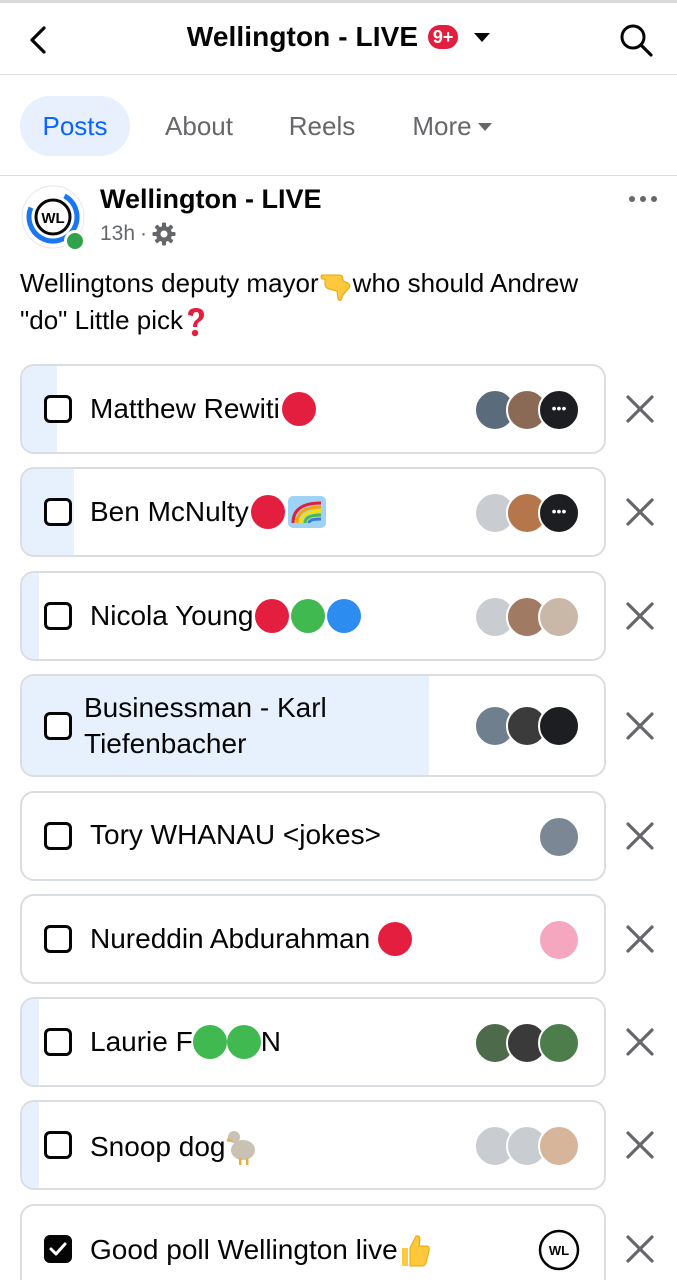 This screenshot has width=677, height=1280. What do you see at coordinates (158, 1146) in the screenshot?
I see `poll-option-text: Snoop dog` at bounding box center [158, 1146].